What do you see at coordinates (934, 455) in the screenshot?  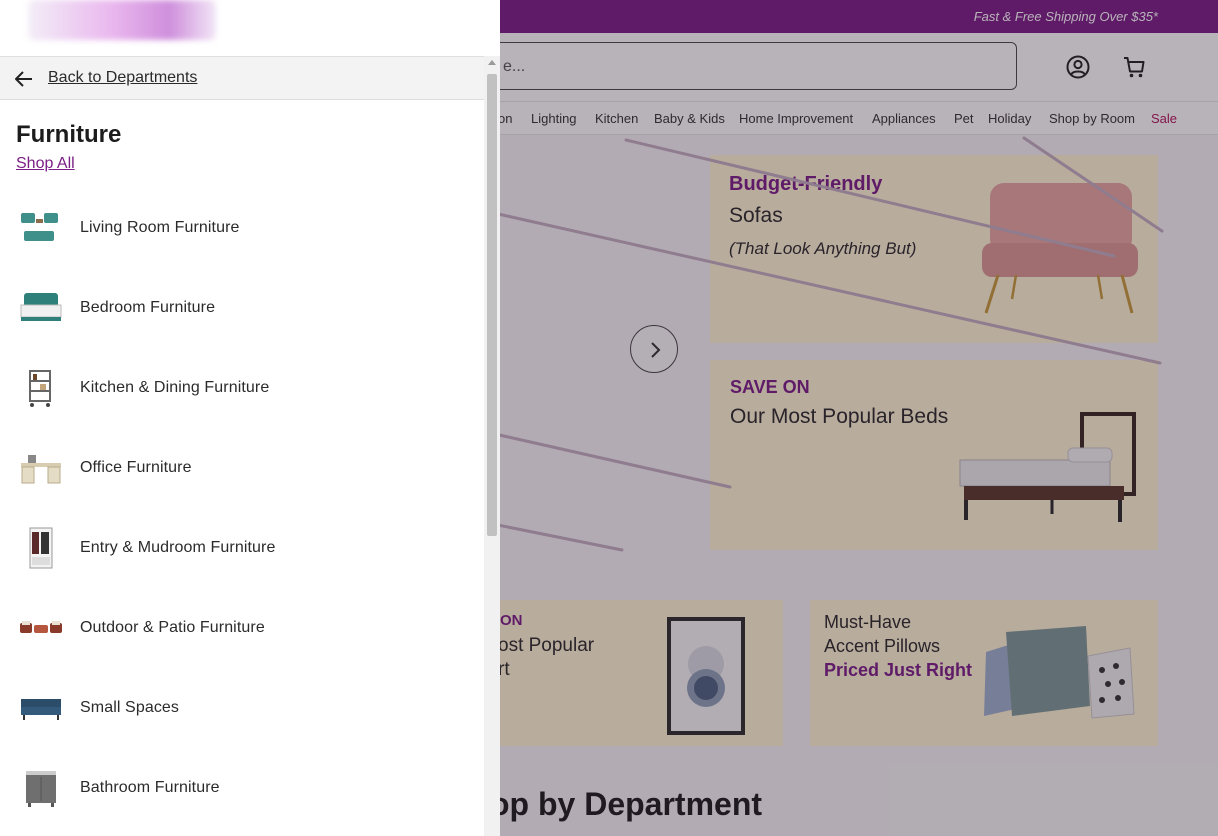 I see `beds-banner: SAVE ON Our Most Popular Beds` at bounding box center [934, 455].